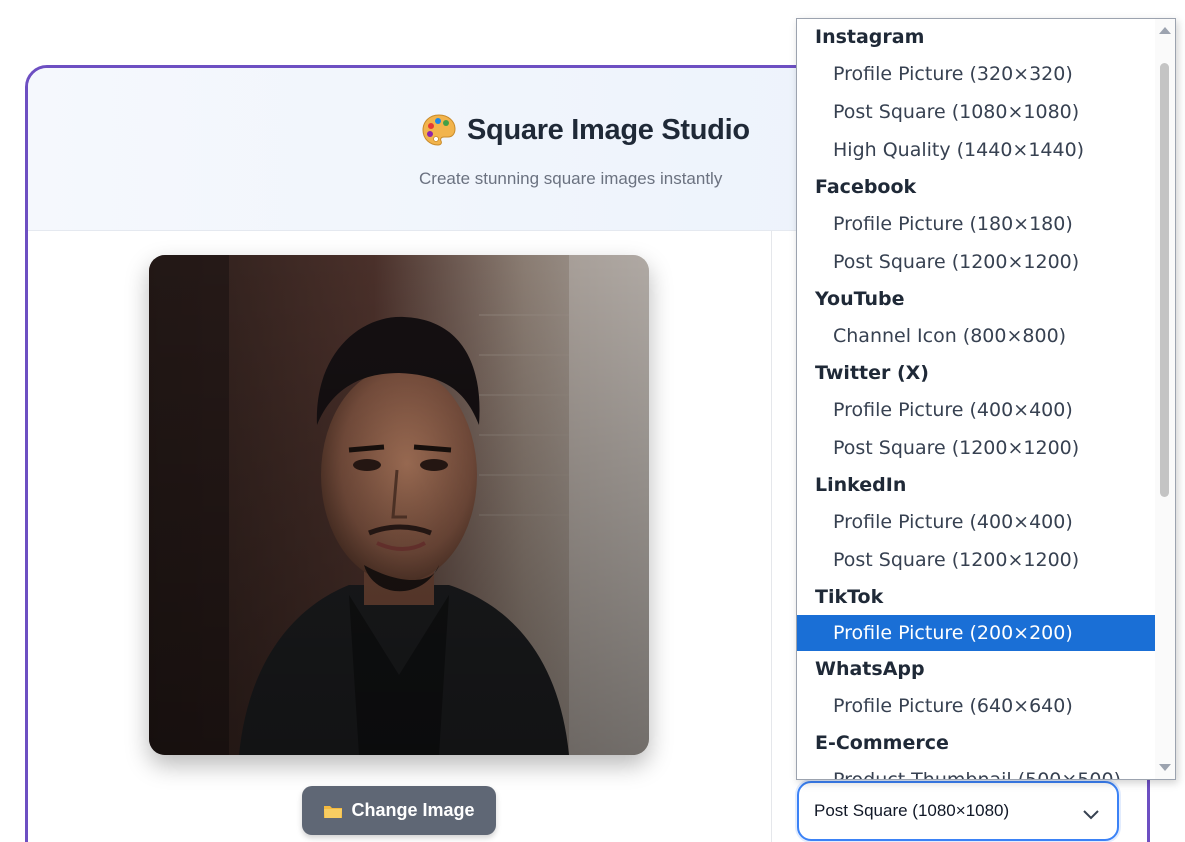  What do you see at coordinates (1165, 30) in the screenshot?
I see `scroll-up-arrow-icon` at bounding box center [1165, 30].